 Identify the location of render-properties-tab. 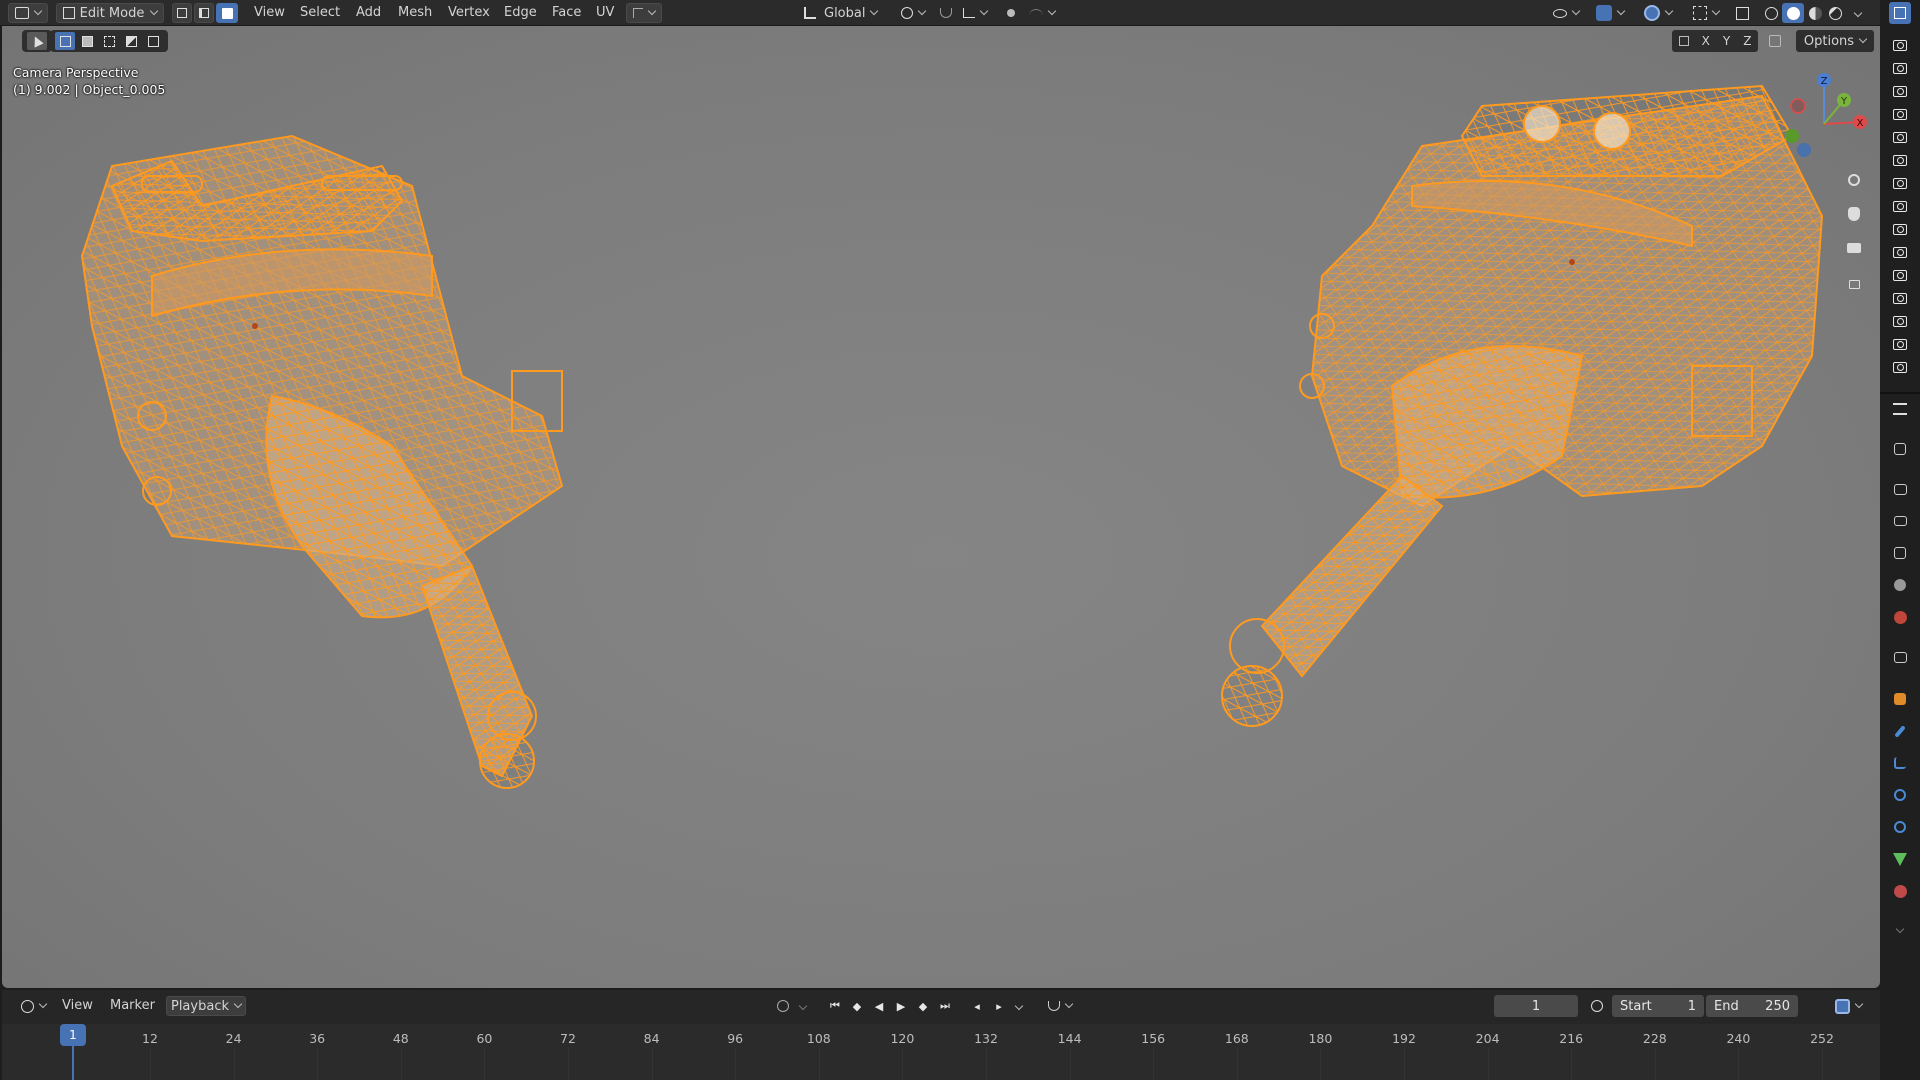
(1900, 489).